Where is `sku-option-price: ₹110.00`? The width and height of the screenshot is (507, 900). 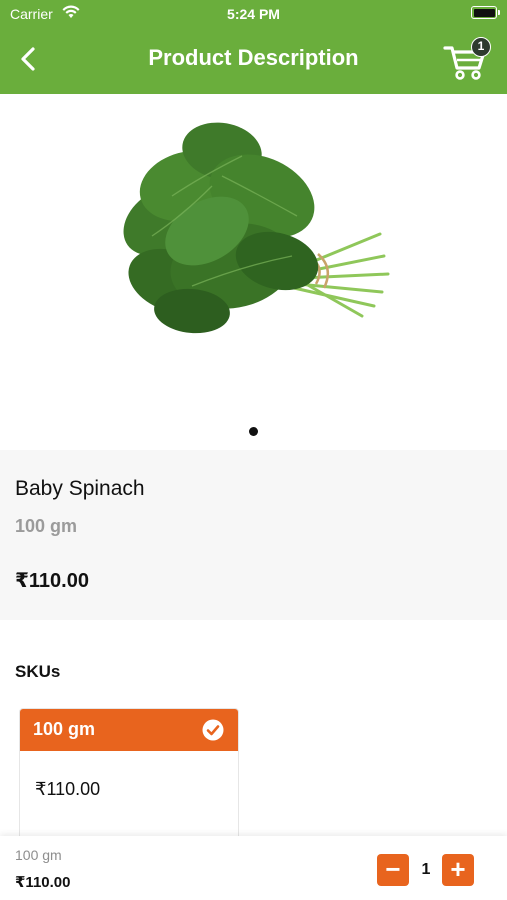
sku-option-price: ₹110.00 is located at coordinates (68, 789).